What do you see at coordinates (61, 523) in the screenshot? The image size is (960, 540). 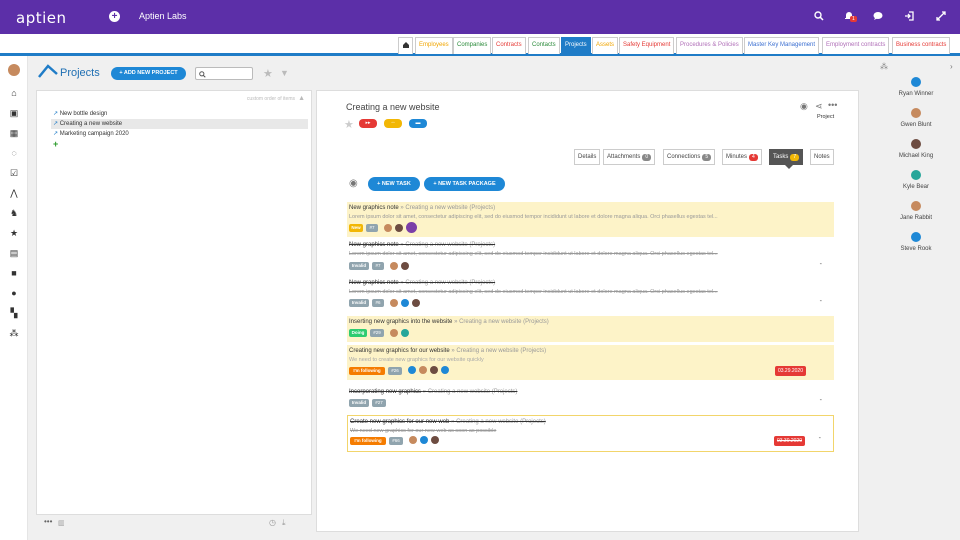 I see `archive-icon: ▥` at bounding box center [61, 523].